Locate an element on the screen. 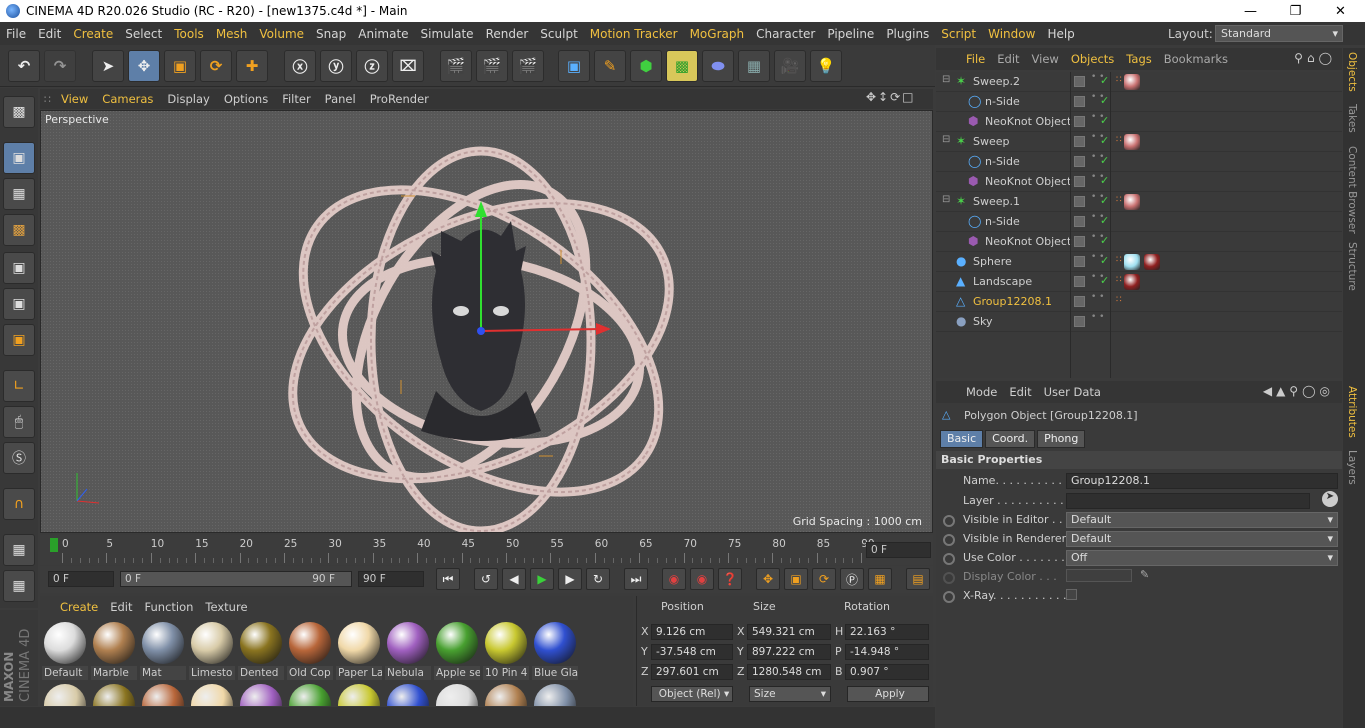  collapse-icon: ⊟ is located at coordinates (946, 139).